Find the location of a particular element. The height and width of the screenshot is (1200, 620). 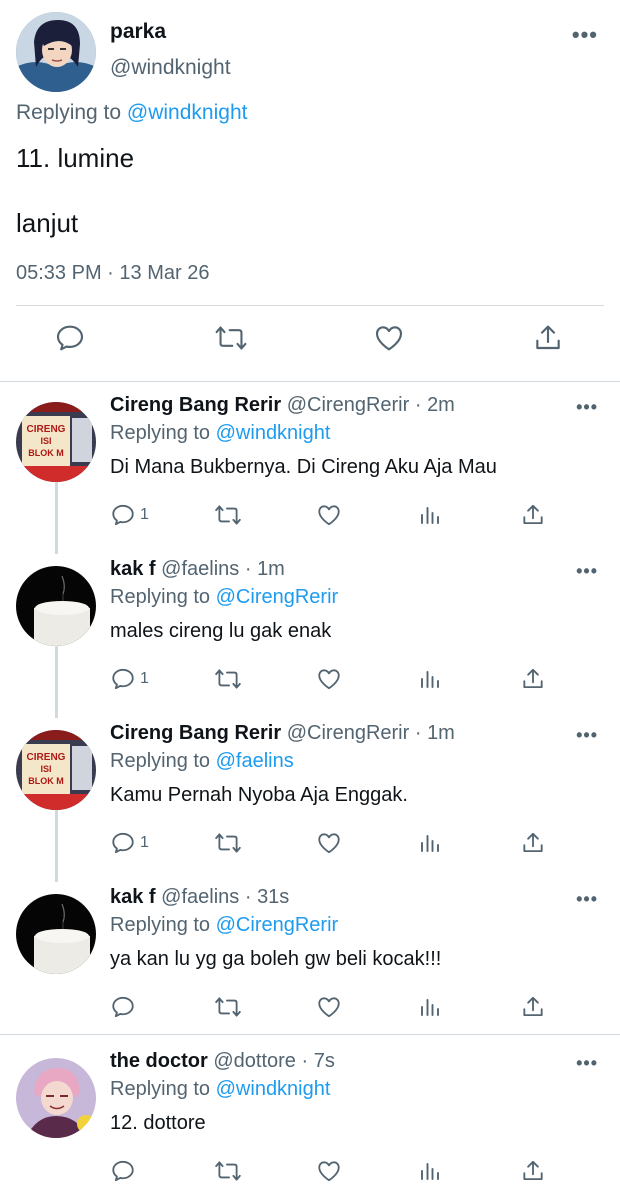

shop-avatar-image: CIRENG ISI BLOK M is located at coordinates (56, 442).